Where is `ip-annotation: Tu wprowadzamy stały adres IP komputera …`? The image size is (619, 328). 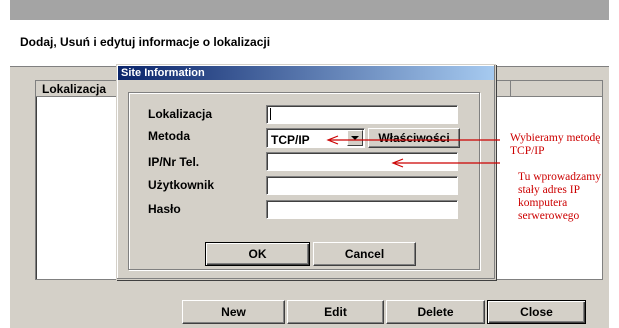
ip-annotation: Tu wprowadzamy stały adres IP komputera … is located at coordinates (559, 197).